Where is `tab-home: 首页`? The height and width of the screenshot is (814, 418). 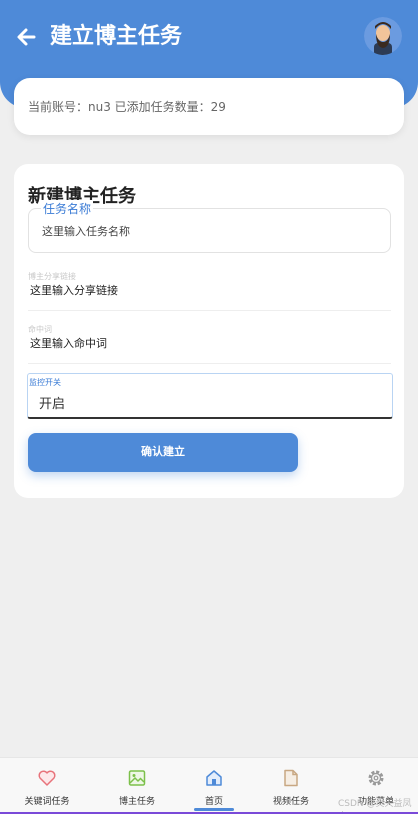
tab-home: 首页 is located at coordinates (214, 786).